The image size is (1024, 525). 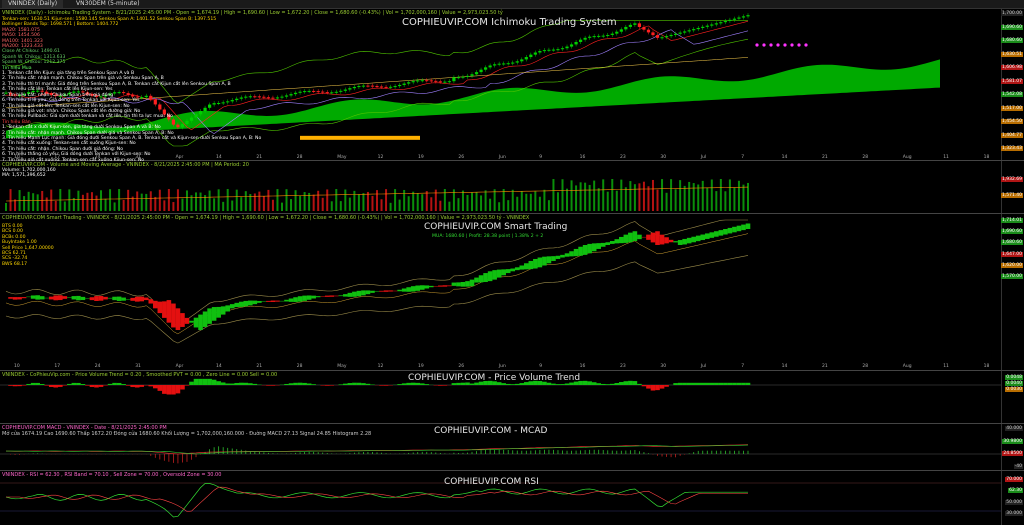 What do you see at coordinates (179, 157) in the screenshot?
I see `date-tick-label: Apr` at bounding box center [179, 157].